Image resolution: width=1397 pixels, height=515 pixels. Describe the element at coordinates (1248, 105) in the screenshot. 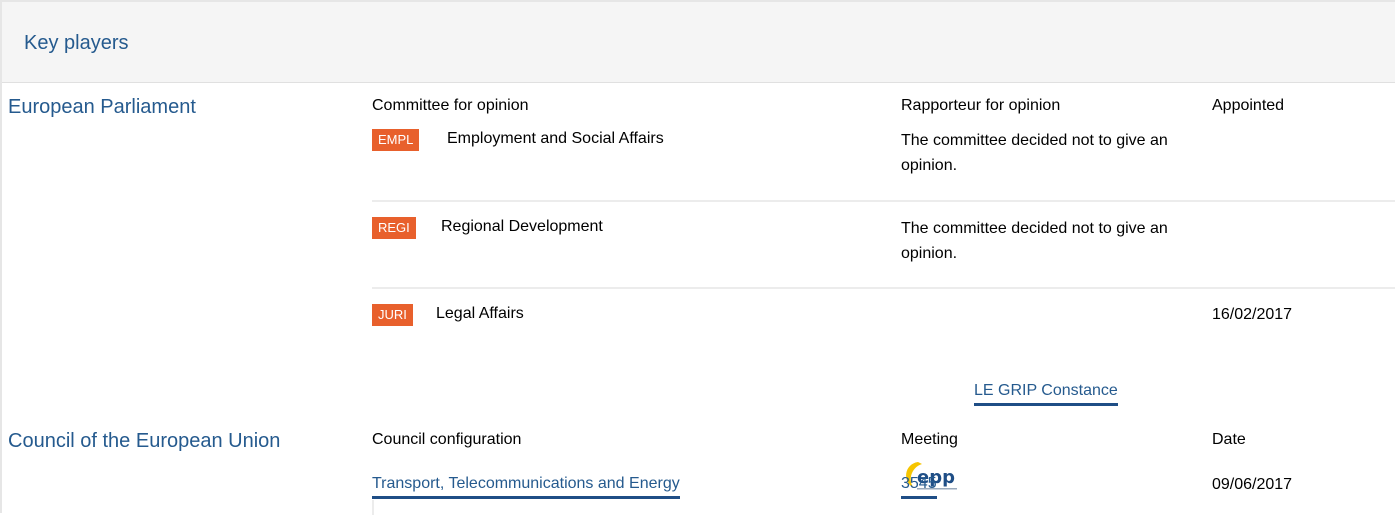

I see `col-appointed-header: Appointed` at that location.